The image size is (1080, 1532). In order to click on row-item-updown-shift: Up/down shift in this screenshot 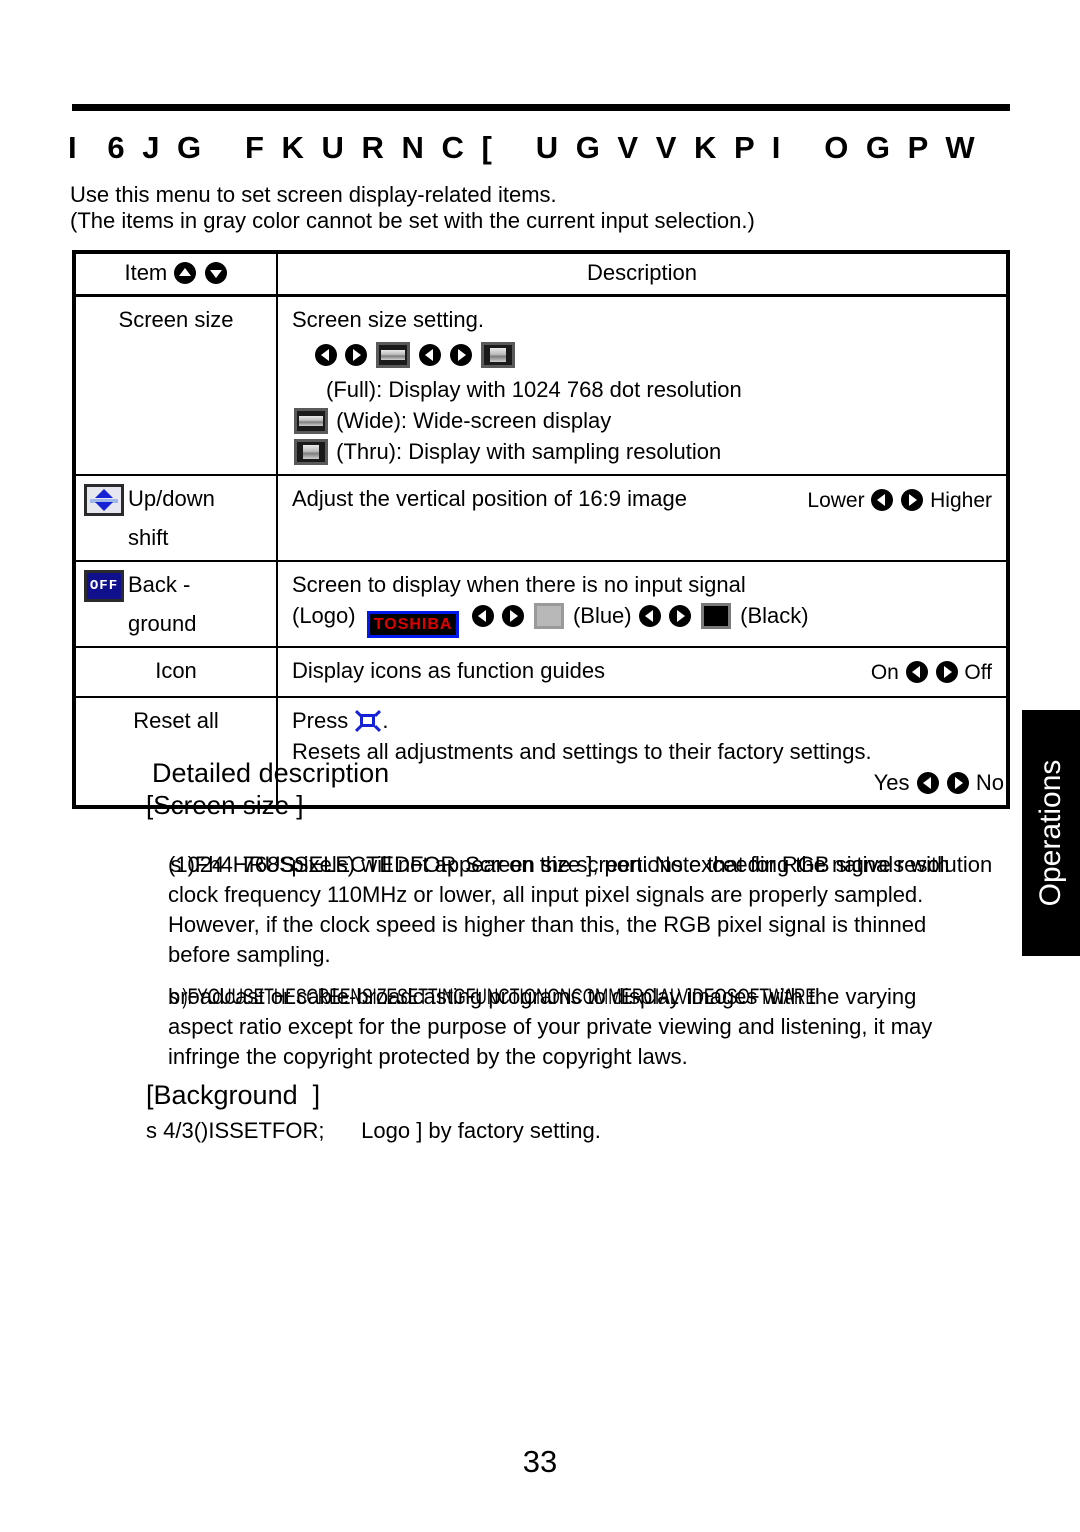, I will do `click(175, 518)`.